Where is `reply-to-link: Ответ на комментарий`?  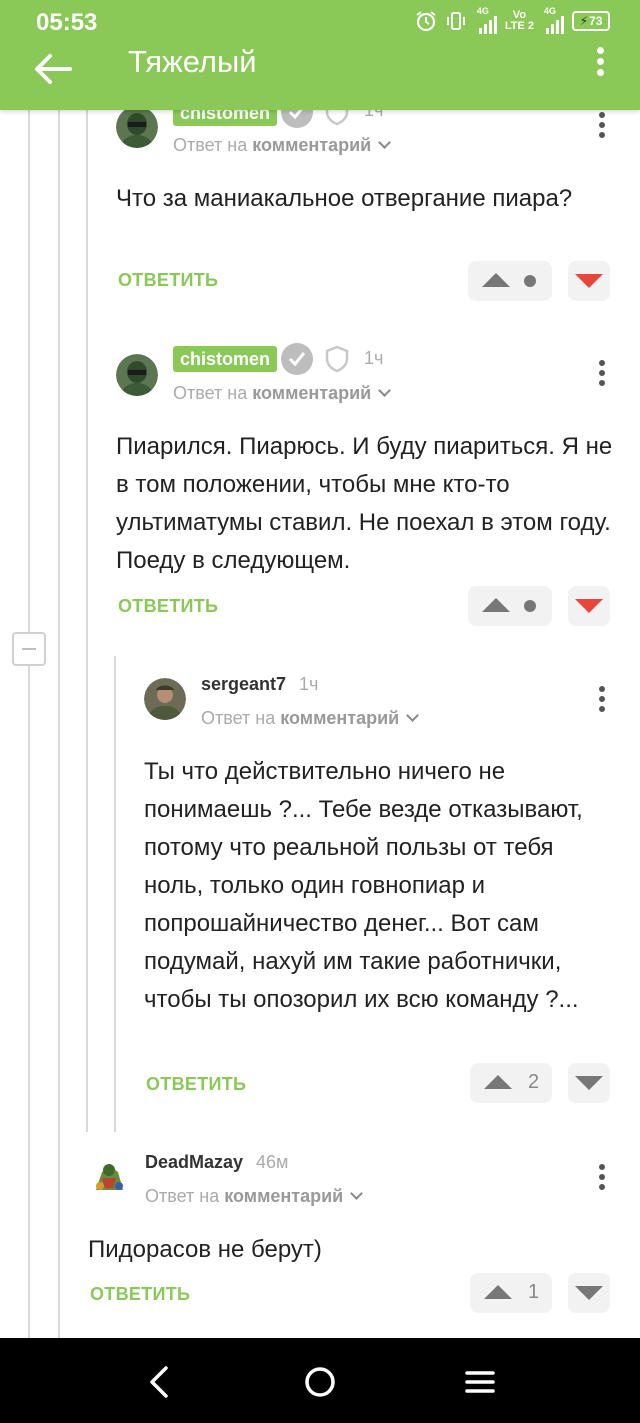 reply-to-link: Ответ на комментарий is located at coordinates (254, 1196).